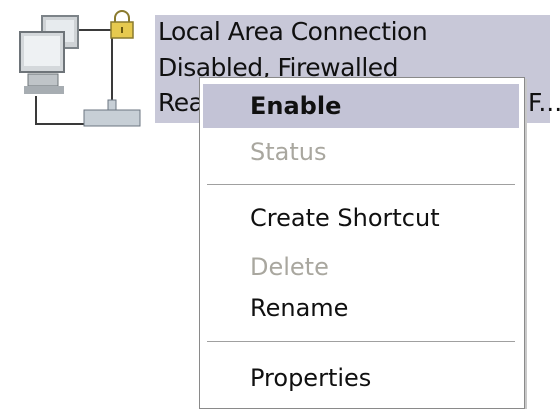 The height and width of the screenshot is (409, 560). What do you see at coordinates (361, 218) in the screenshot?
I see `menu-item-create-shortcut: Create Shortcut` at bounding box center [361, 218].